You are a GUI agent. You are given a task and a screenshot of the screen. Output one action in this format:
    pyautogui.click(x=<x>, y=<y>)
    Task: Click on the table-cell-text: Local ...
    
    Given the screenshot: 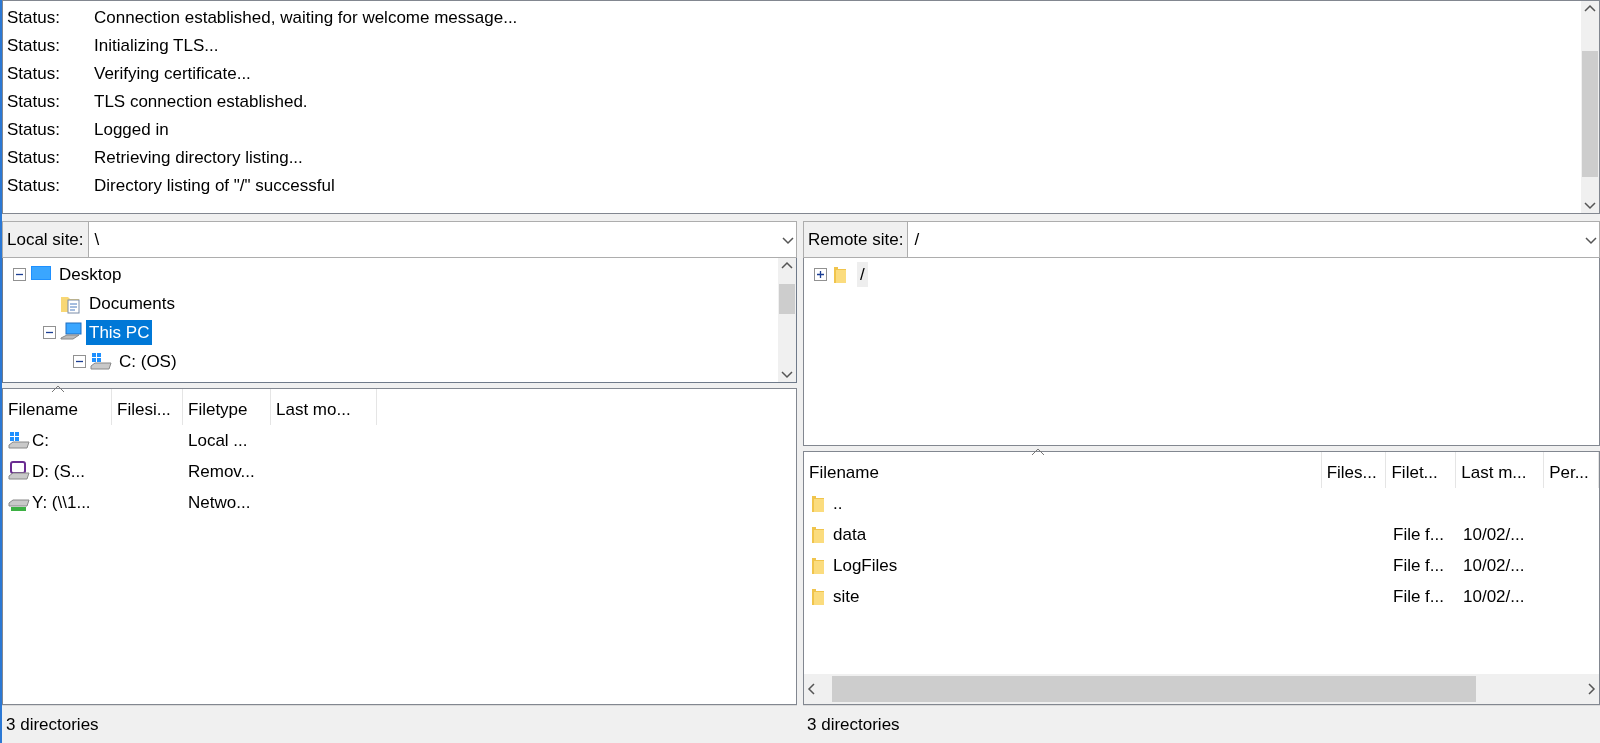 What is the action you would take?
    pyautogui.click(x=218, y=440)
    